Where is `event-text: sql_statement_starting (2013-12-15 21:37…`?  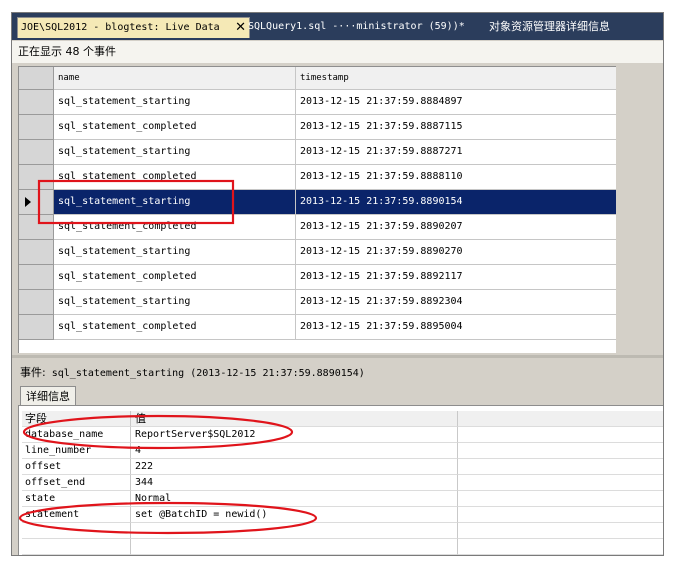
event-text: sql_statement_starting (2013-12-15 21:37… is located at coordinates (208, 373).